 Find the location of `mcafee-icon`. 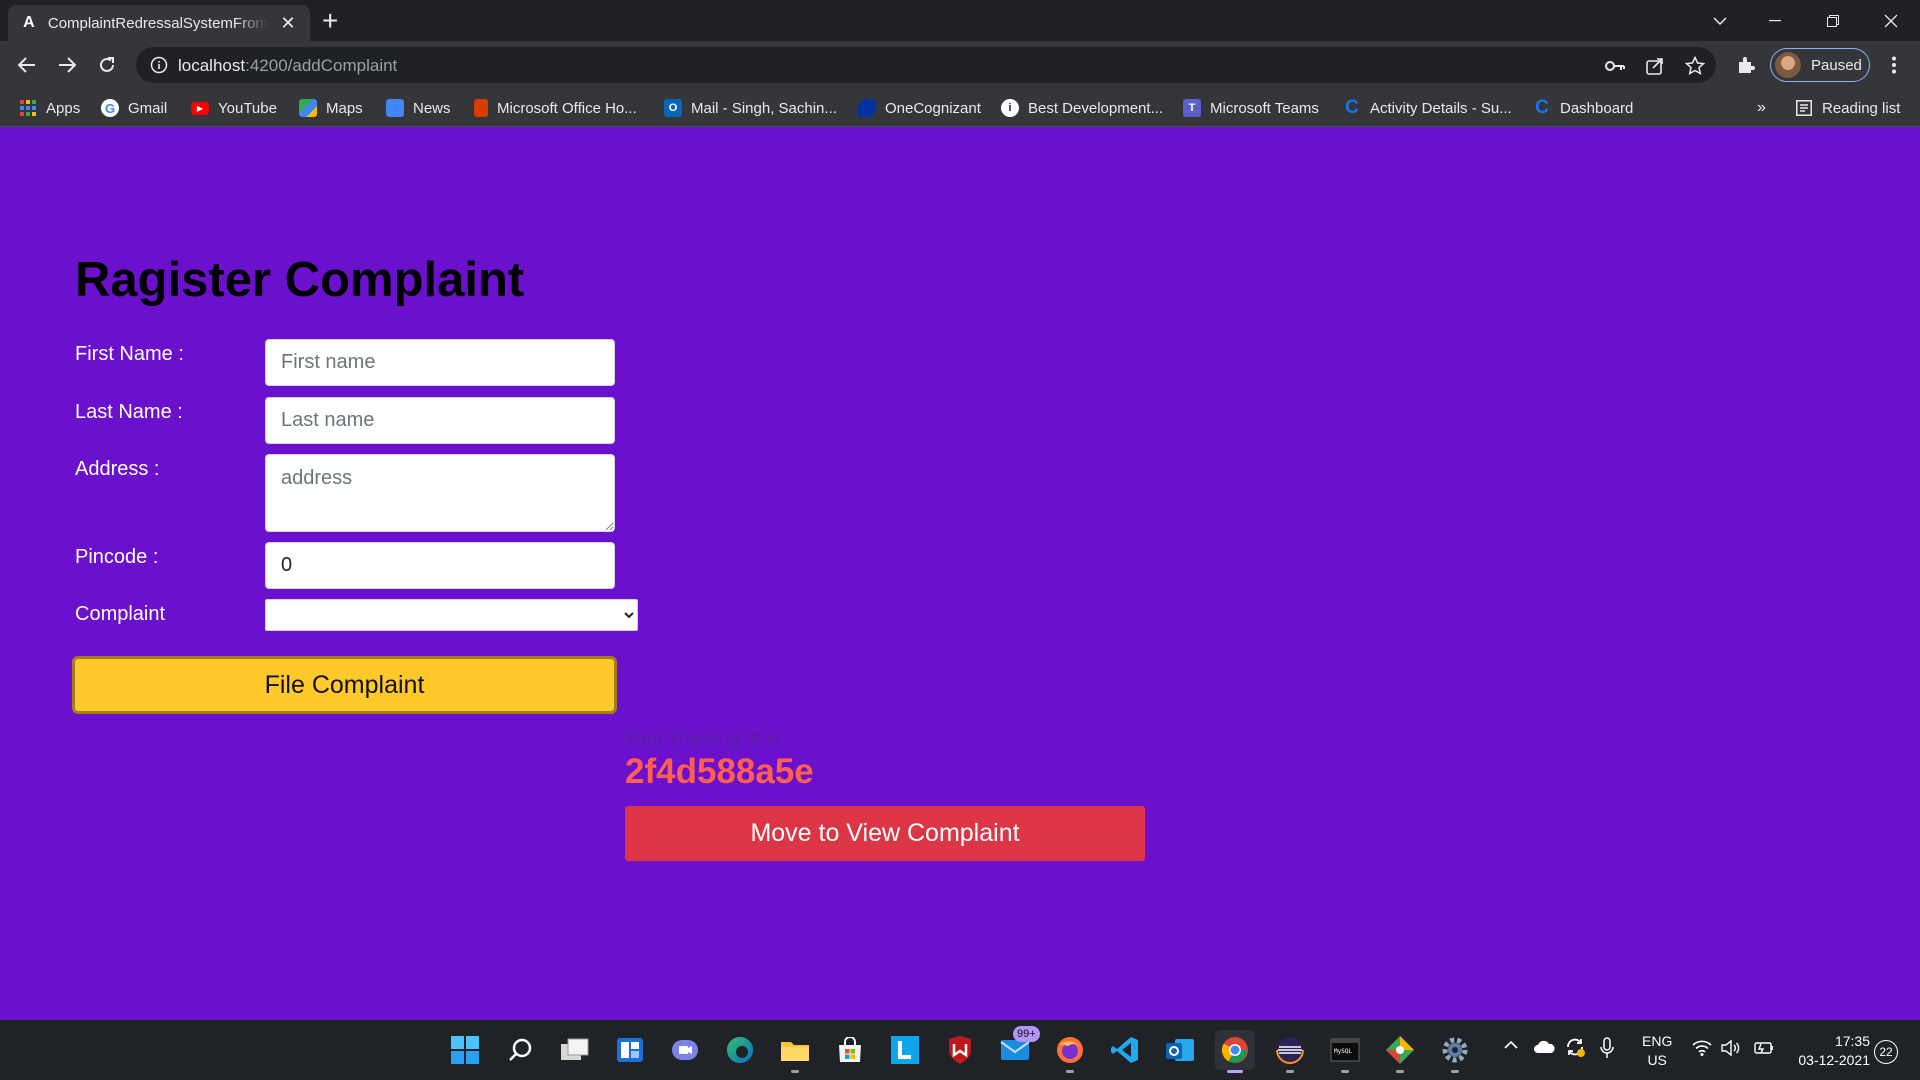

mcafee-icon is located at coordinates (960, 1050).